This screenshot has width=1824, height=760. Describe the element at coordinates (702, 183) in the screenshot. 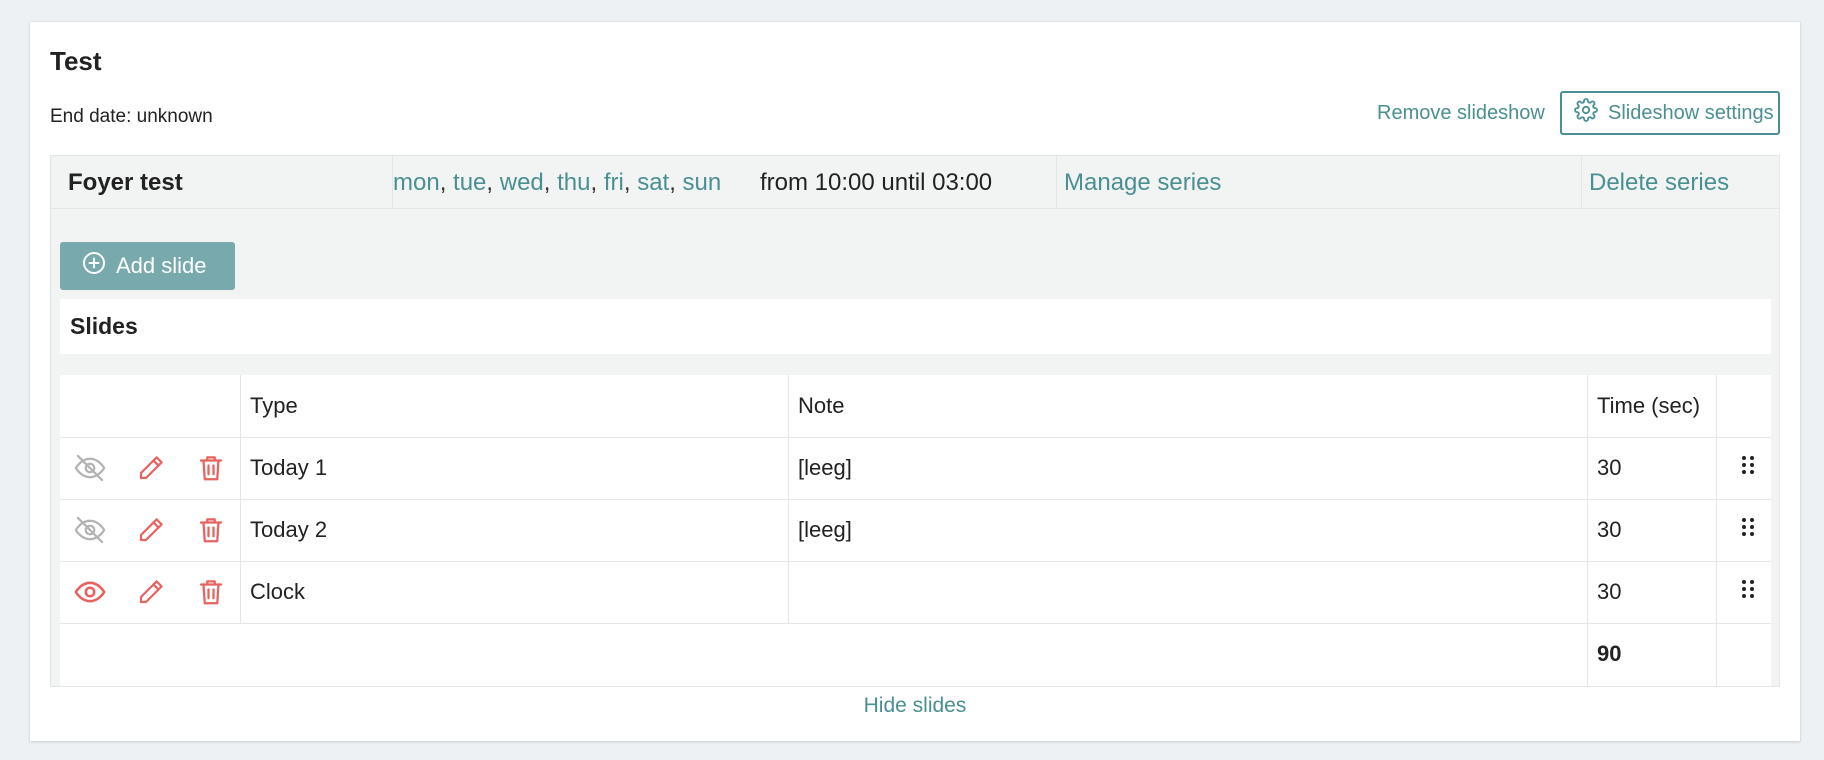

I see `day-sun: sun` at that location.